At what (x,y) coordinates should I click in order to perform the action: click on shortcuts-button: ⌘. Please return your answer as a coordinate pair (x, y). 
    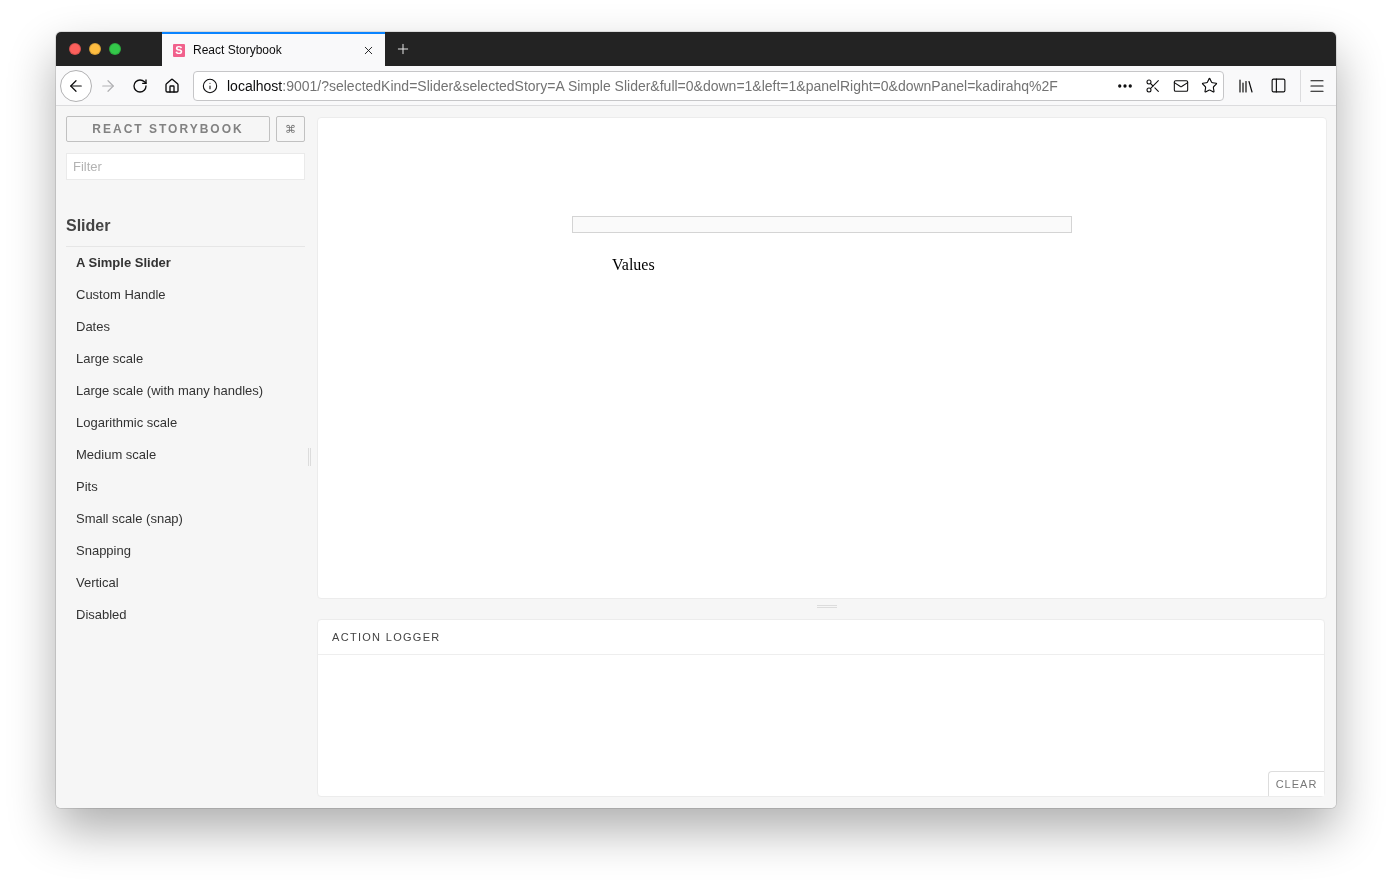
    Looking at the image, I should click on (290, 129).